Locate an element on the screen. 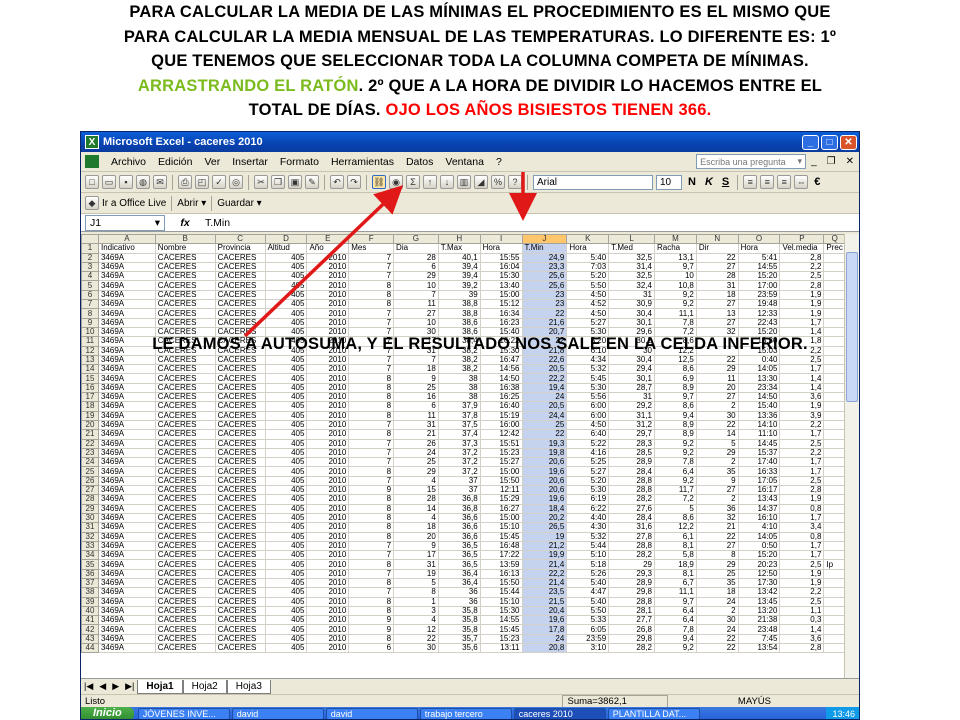 This screenshot has height=720, width=960. cell: 36,6 is located at coordinates (459, 518).